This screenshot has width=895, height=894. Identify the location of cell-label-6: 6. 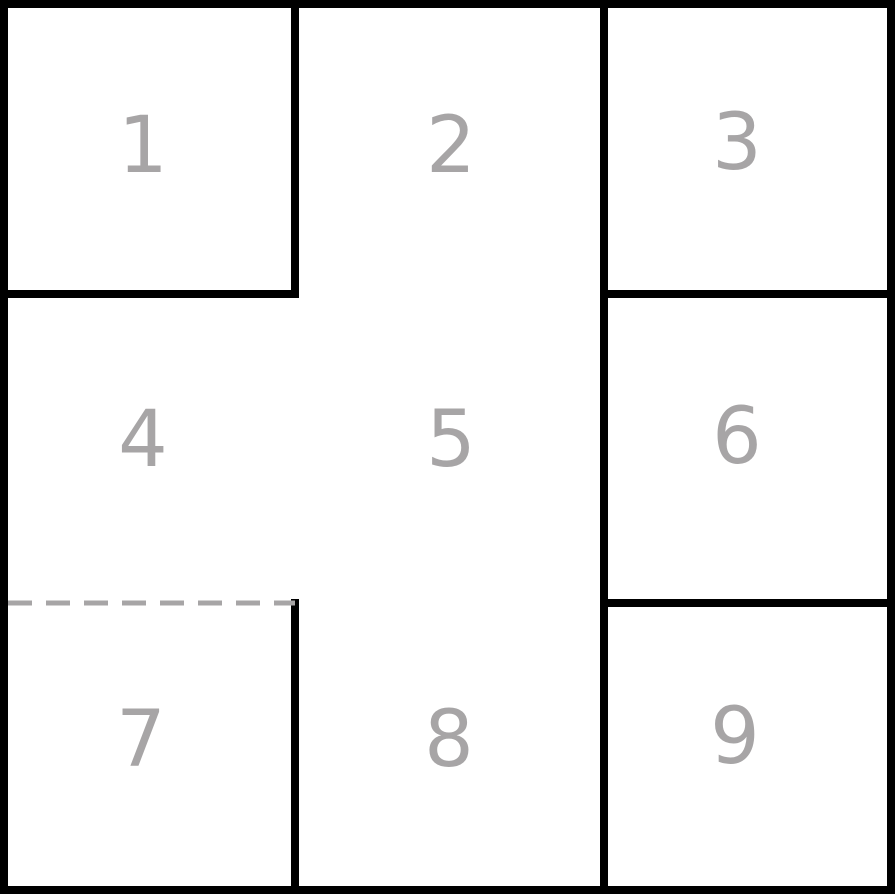
(737, 437).